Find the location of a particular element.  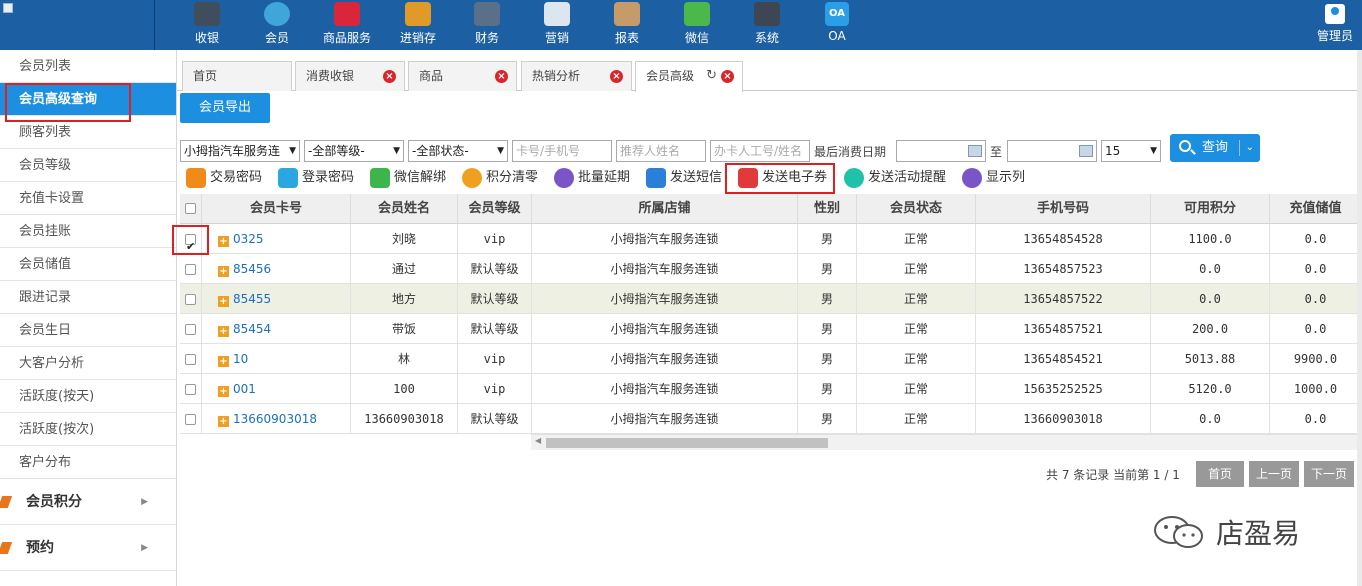

sidebar-item: 跟进记录 is located at coordinates (88, 297).